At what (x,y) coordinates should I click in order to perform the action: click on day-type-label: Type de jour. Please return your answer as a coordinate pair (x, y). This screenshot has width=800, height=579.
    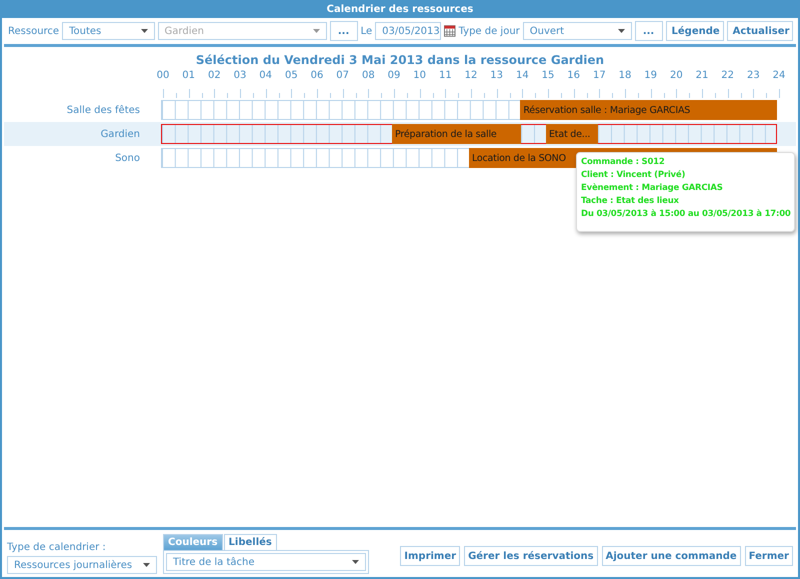
    Looking at the image, I should click on (489, 31).